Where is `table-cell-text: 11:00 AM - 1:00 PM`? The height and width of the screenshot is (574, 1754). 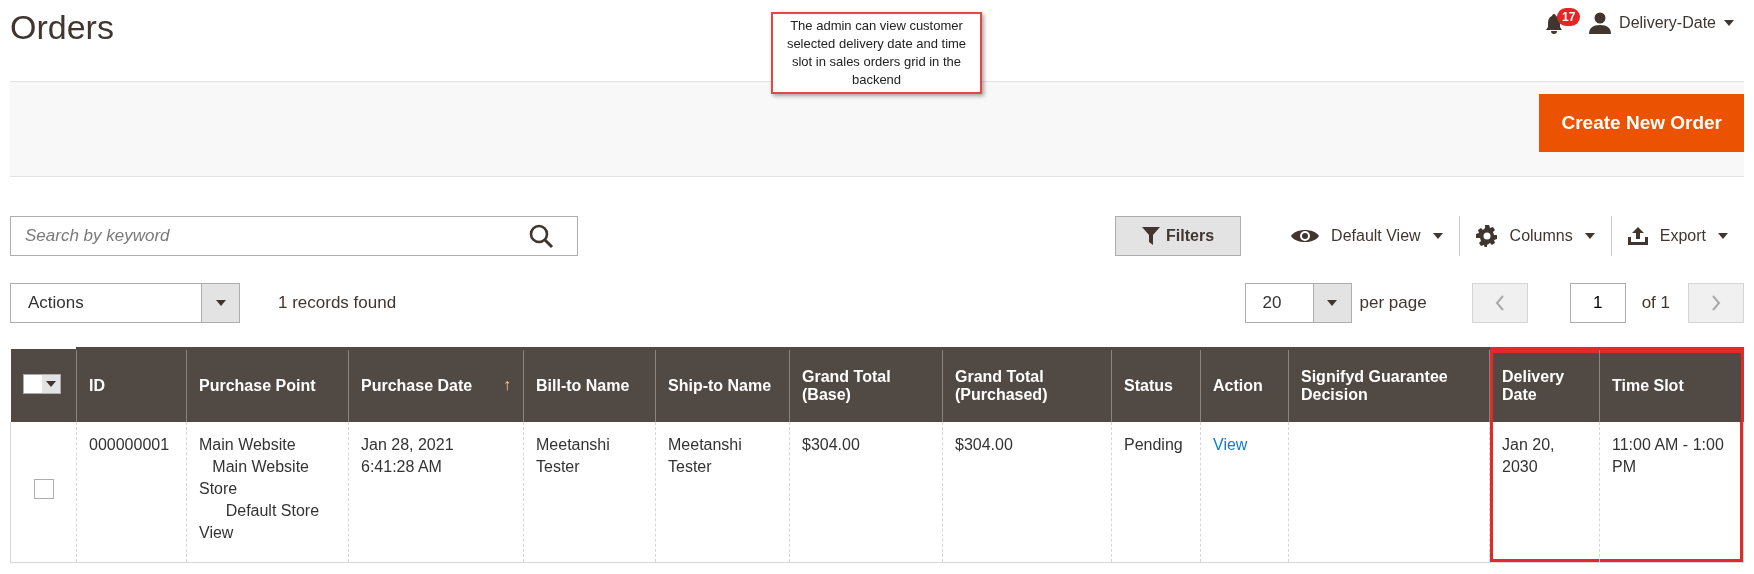
table-cell-text: 11:00 AM - 1:00 PM is located at coordinates (1668, 455).